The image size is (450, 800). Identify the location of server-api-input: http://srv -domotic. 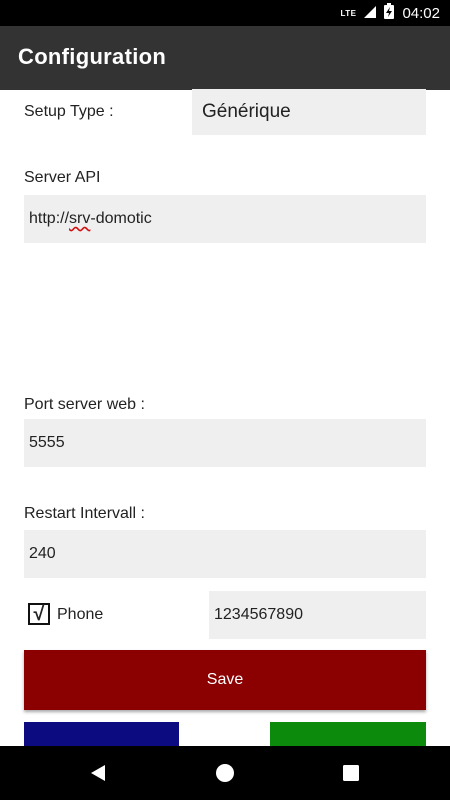
(225, 219).